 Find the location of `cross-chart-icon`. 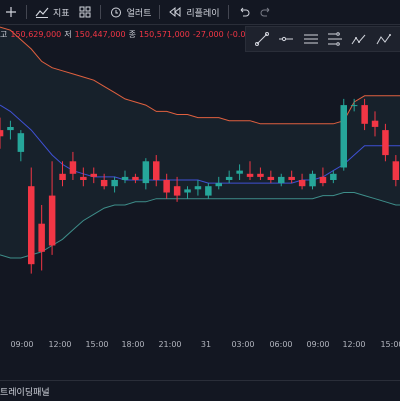

cross-chart-icon is located at coordinates (11, 12).